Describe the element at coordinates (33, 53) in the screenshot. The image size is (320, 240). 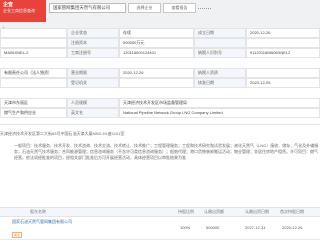
I see `grid-cell: MA06XNEL-2` at that location.